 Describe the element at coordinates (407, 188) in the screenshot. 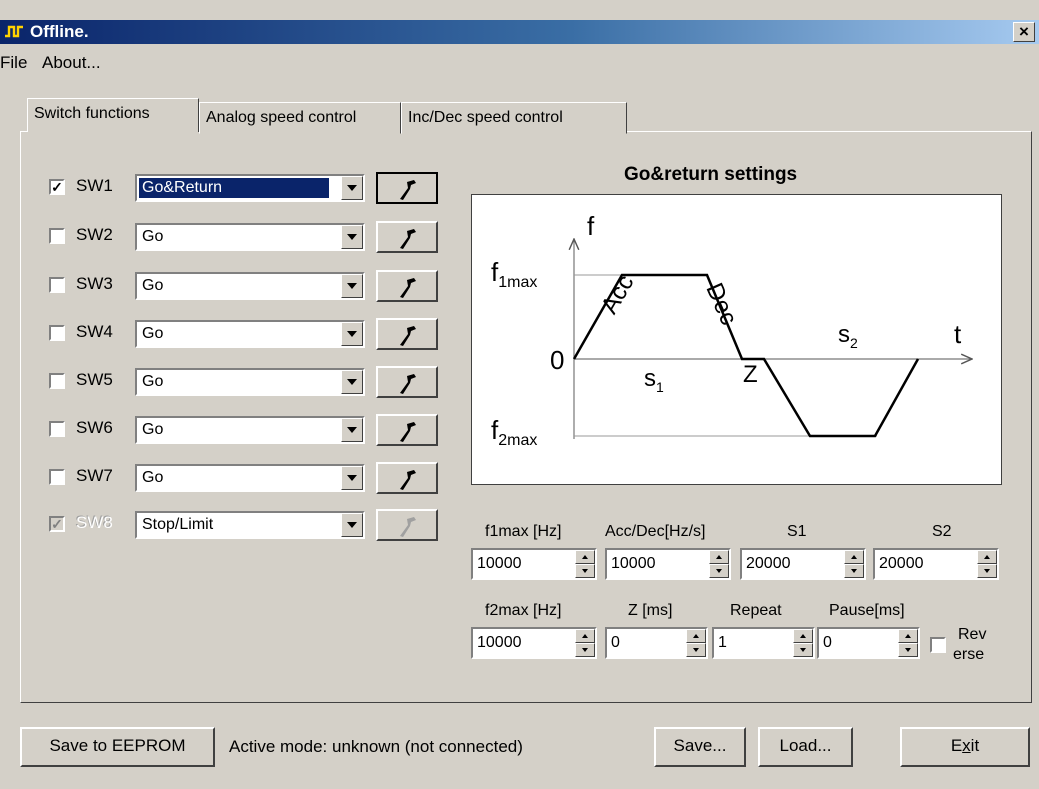

I see `sw1-settings-button` at that location.